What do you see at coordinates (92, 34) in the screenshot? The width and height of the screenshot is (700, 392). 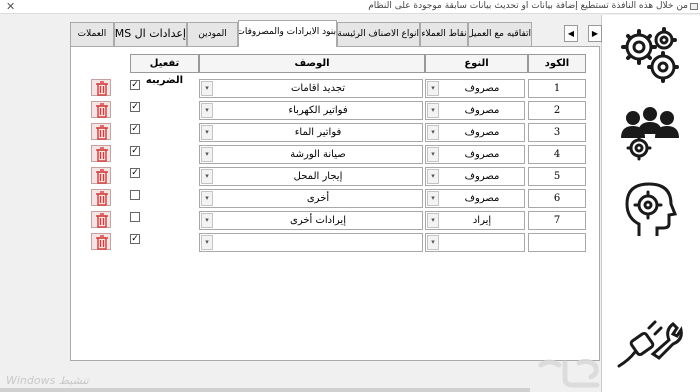 I see `tab-currencies: العملات` at bounding box center [92, 34].